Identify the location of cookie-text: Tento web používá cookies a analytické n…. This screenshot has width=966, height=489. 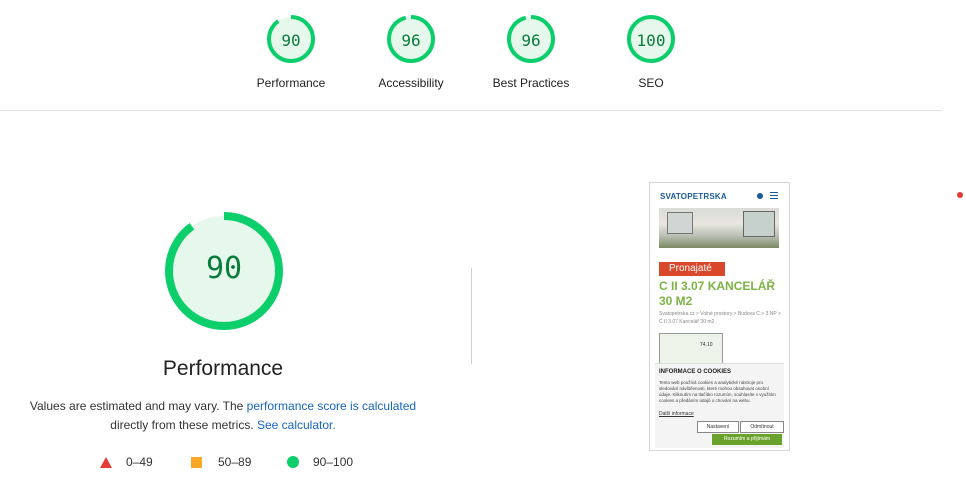
(717, 391).